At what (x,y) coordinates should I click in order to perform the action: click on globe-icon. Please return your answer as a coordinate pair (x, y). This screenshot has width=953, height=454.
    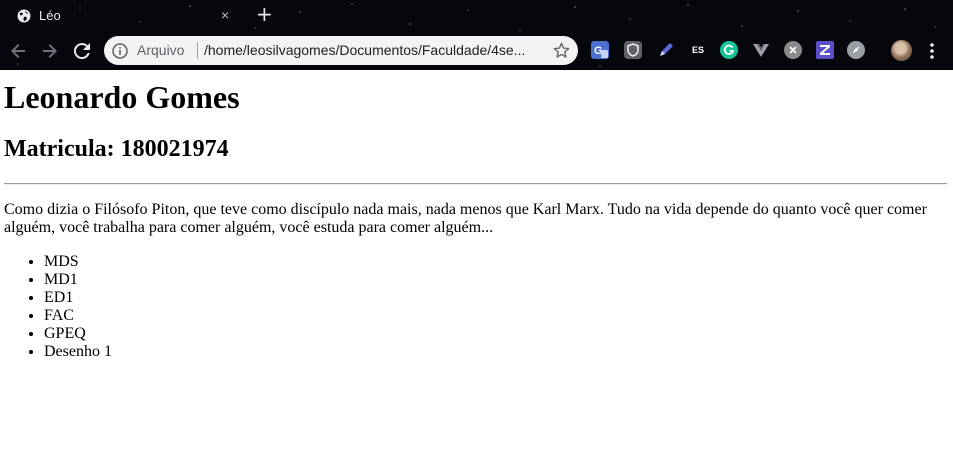
    Looking at the image, I should click on (24, 16).